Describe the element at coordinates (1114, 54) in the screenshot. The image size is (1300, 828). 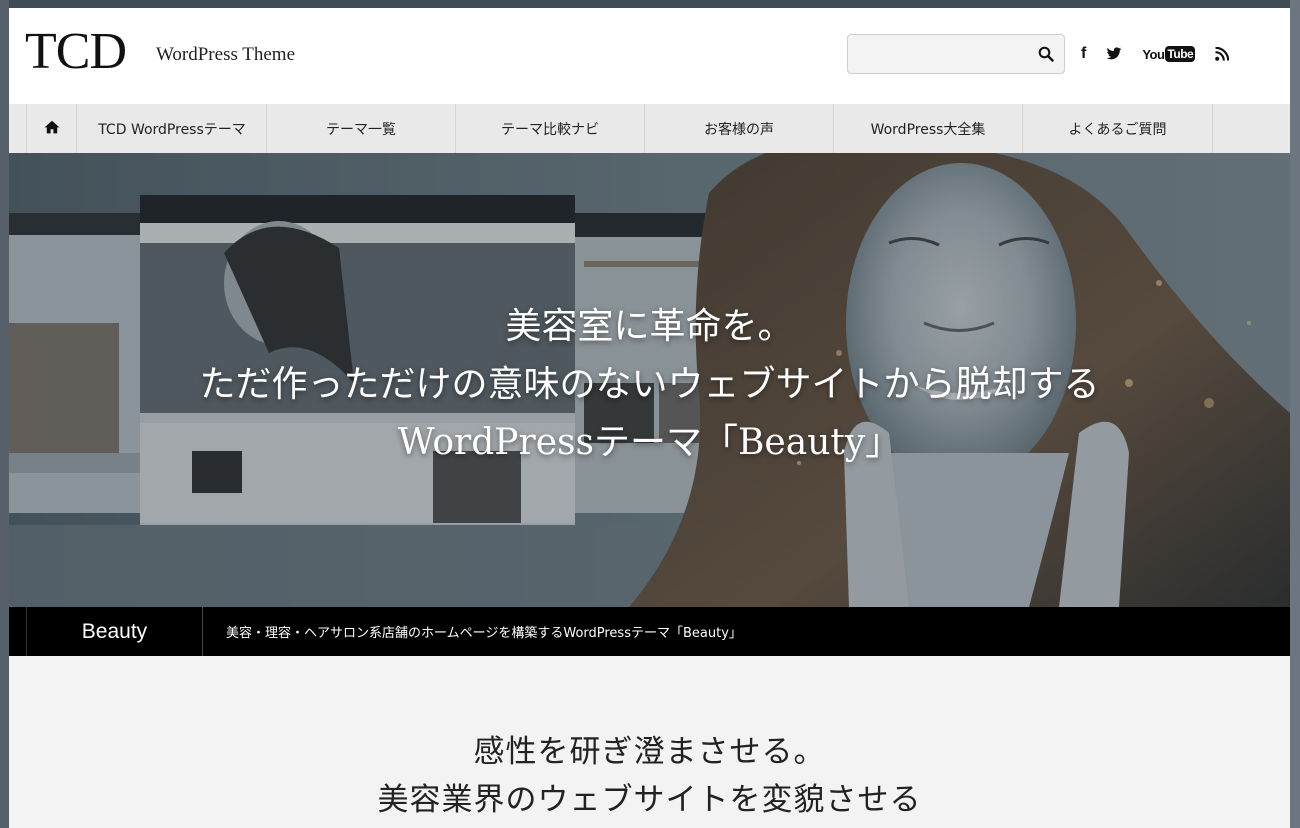
I see `twitter-icon` at that location.